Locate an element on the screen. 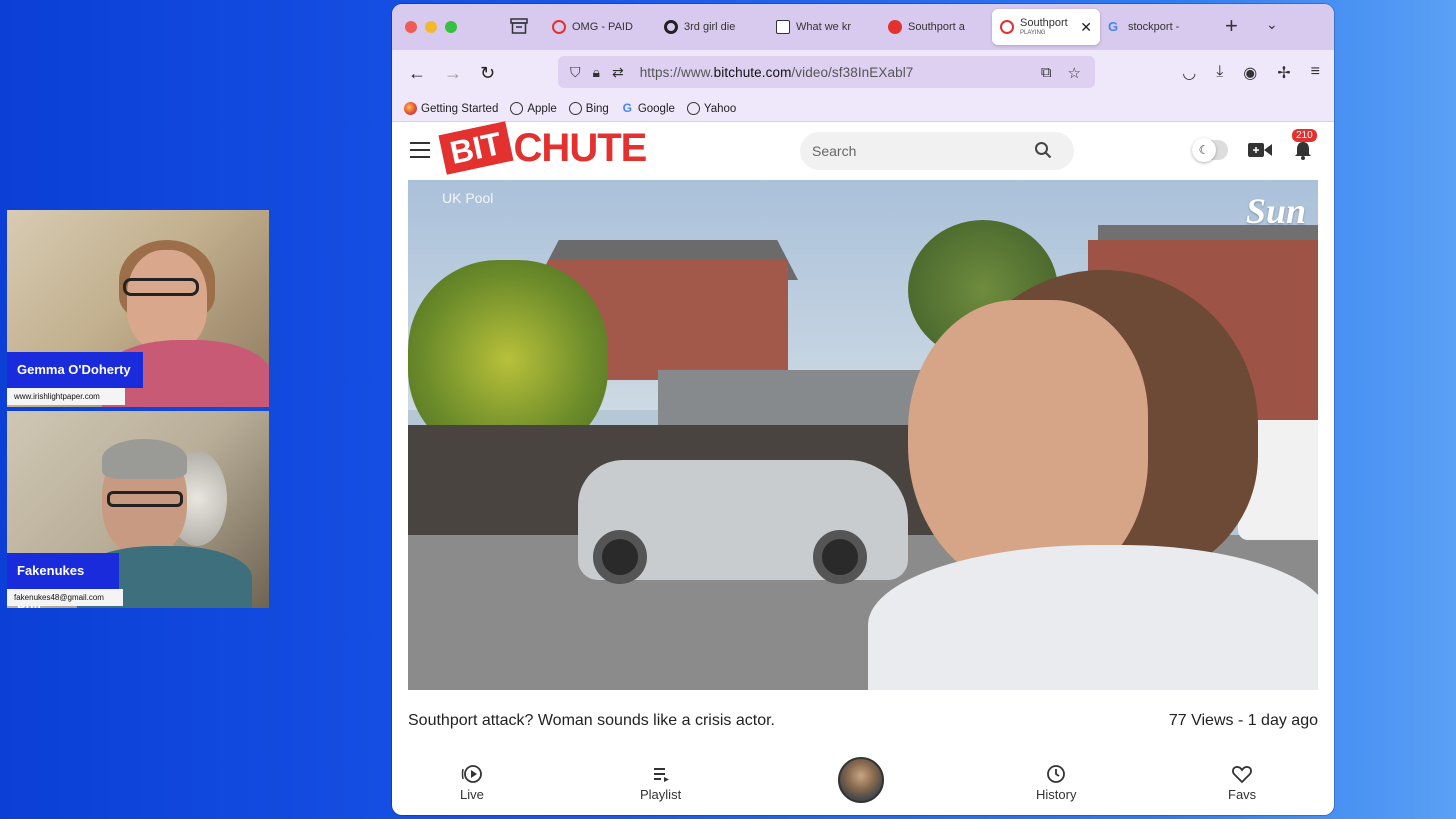 This screenshot has height=819, width=1456. search-input is located at coordinates (917, 151).